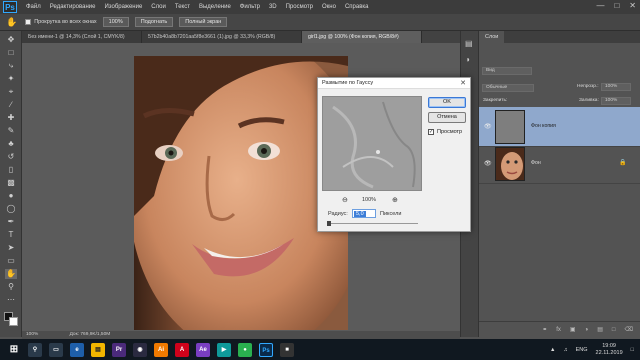  What do you see at coordinates (11, 287) in the screenshot?
I see `zoom-tool-icon: ⚲` at bounding box center [11, 287].